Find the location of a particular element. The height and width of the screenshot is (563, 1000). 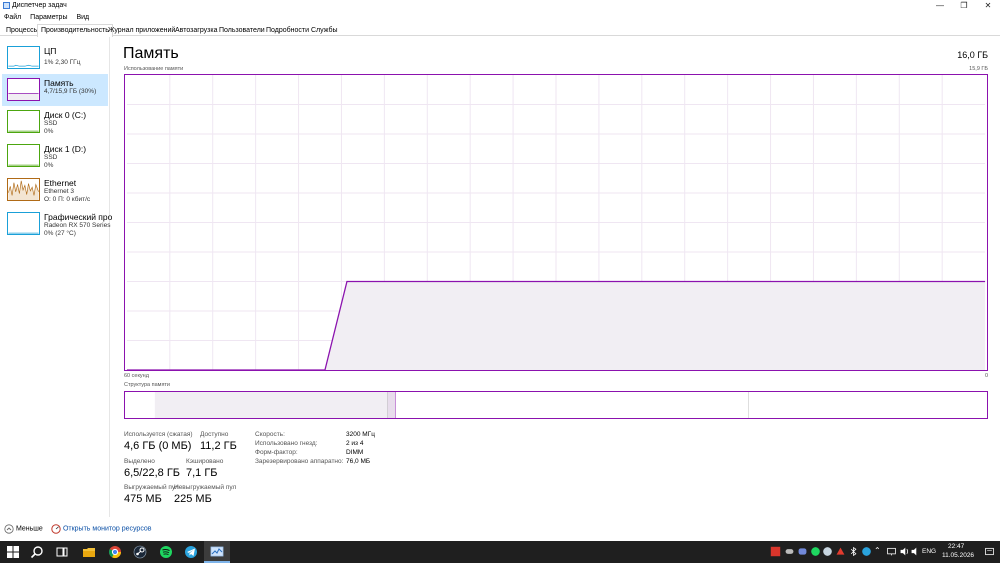

memory-total: 16,0 ГБ is located at coordinates (972, 55).